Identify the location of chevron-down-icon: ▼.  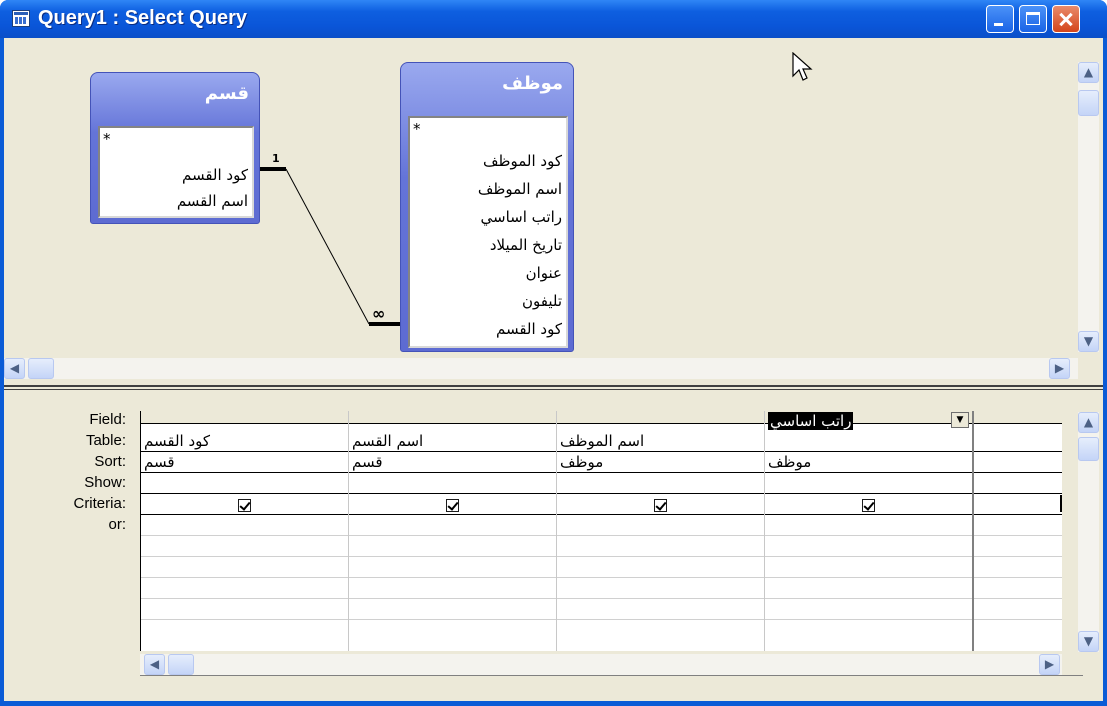
(960, 420).